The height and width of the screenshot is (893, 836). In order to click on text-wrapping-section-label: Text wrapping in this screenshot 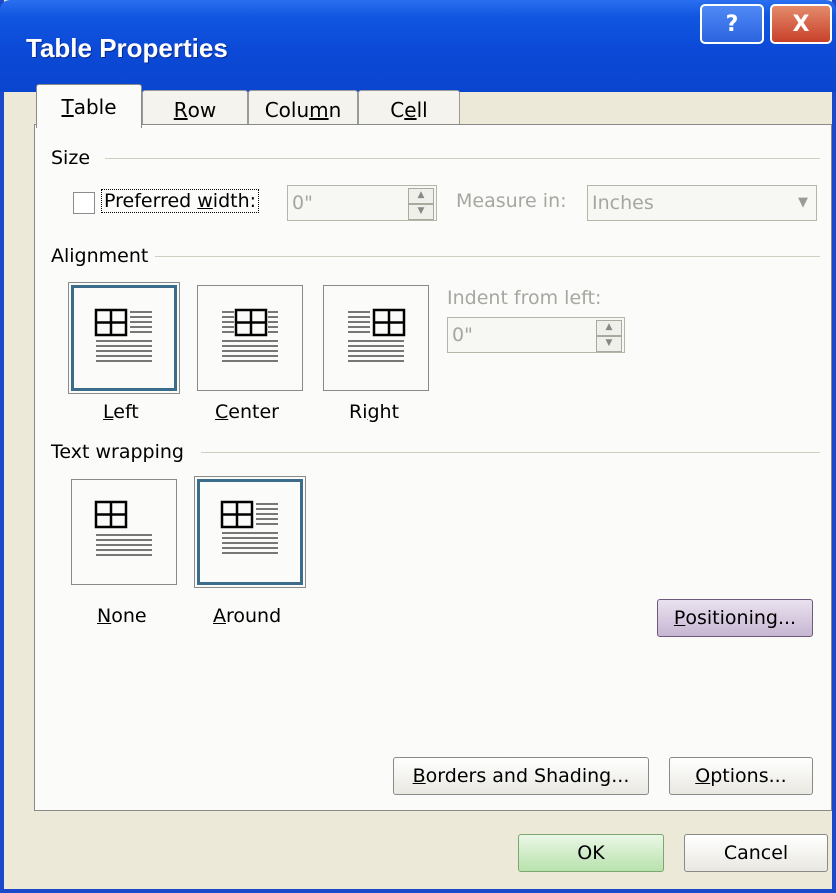, I will do `click(117, 452)`.